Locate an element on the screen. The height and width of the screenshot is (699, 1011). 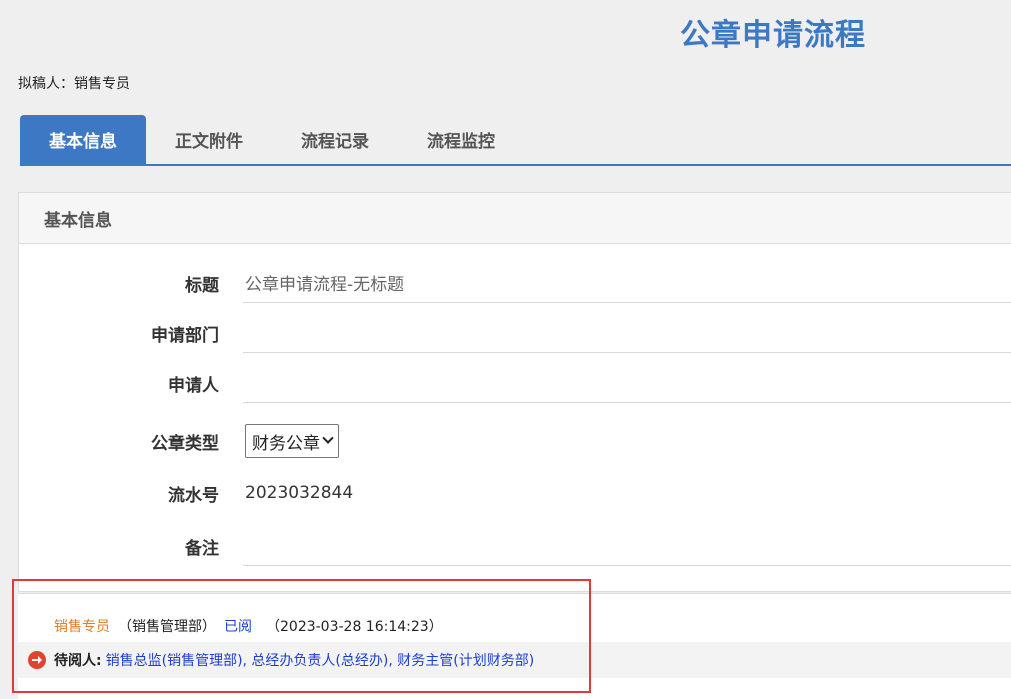
serial-label: 流水号 is located at coordinates (193, 495).